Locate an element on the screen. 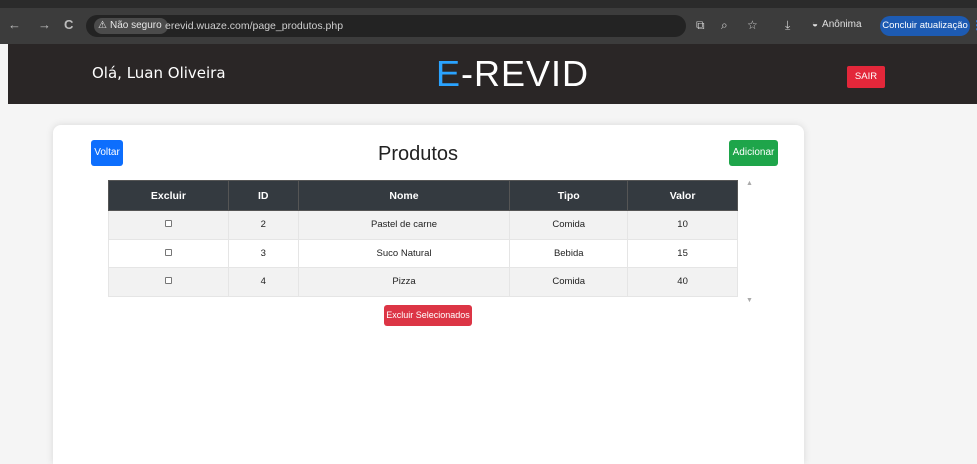  add-product-button: Adicionar is located at coordinates (753, 153).